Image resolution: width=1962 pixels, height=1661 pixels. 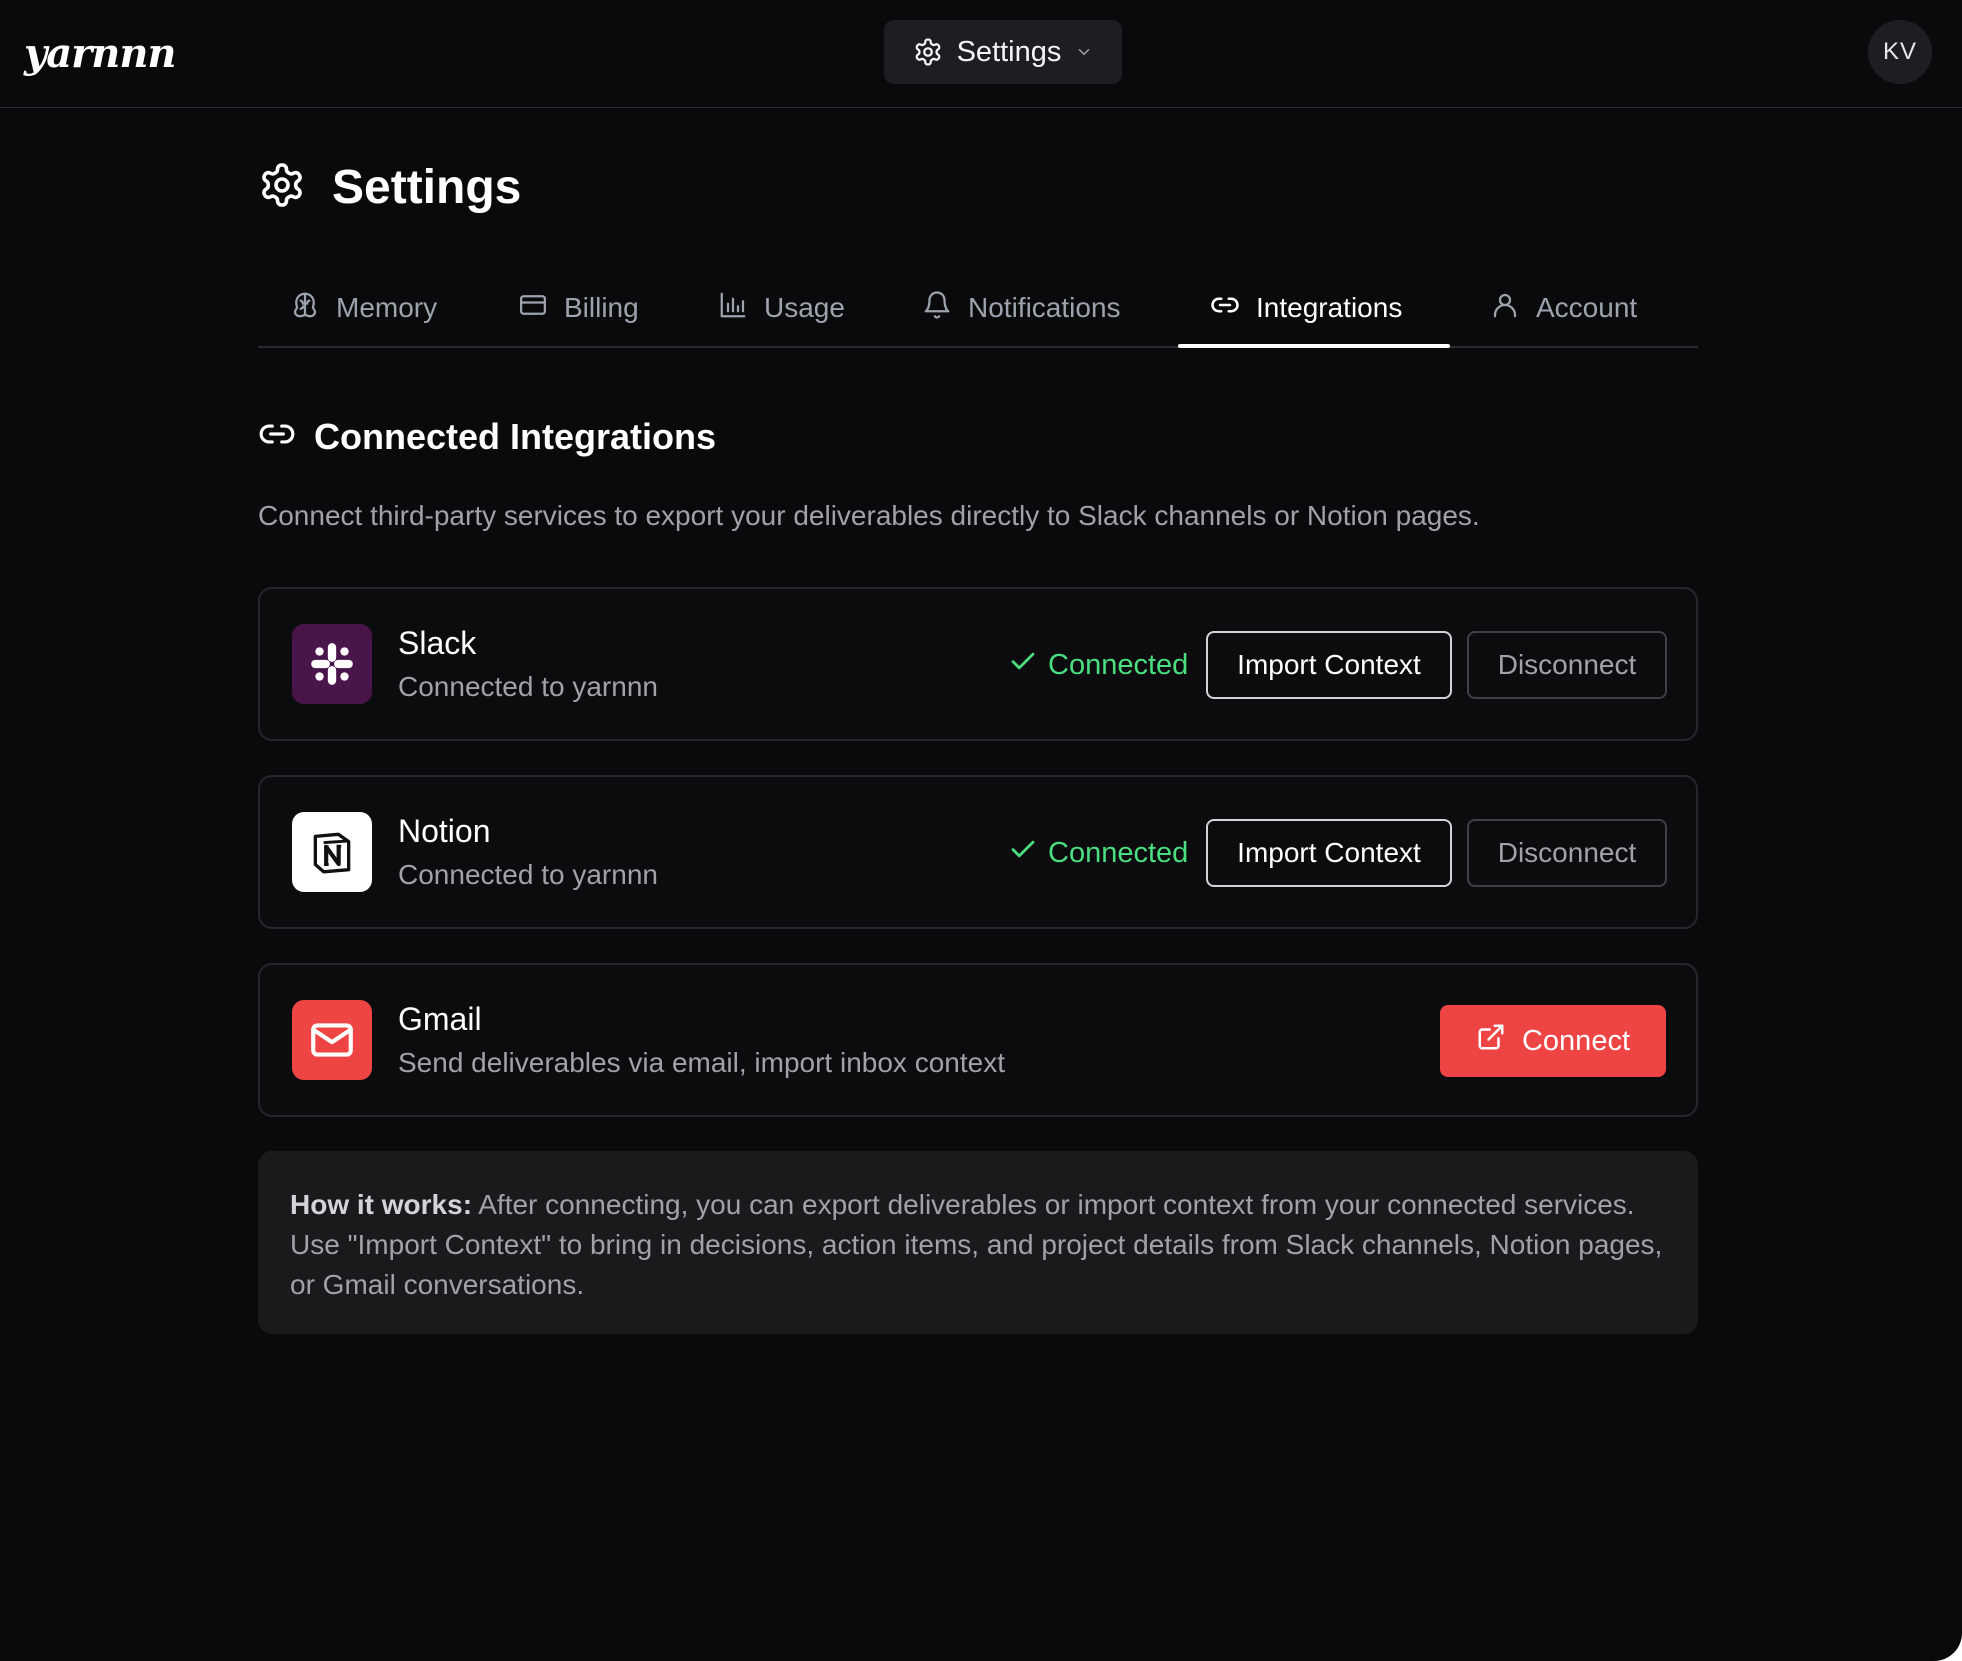 I want to click on connect-button-label: Connect, so click(x=1575, y=1040).